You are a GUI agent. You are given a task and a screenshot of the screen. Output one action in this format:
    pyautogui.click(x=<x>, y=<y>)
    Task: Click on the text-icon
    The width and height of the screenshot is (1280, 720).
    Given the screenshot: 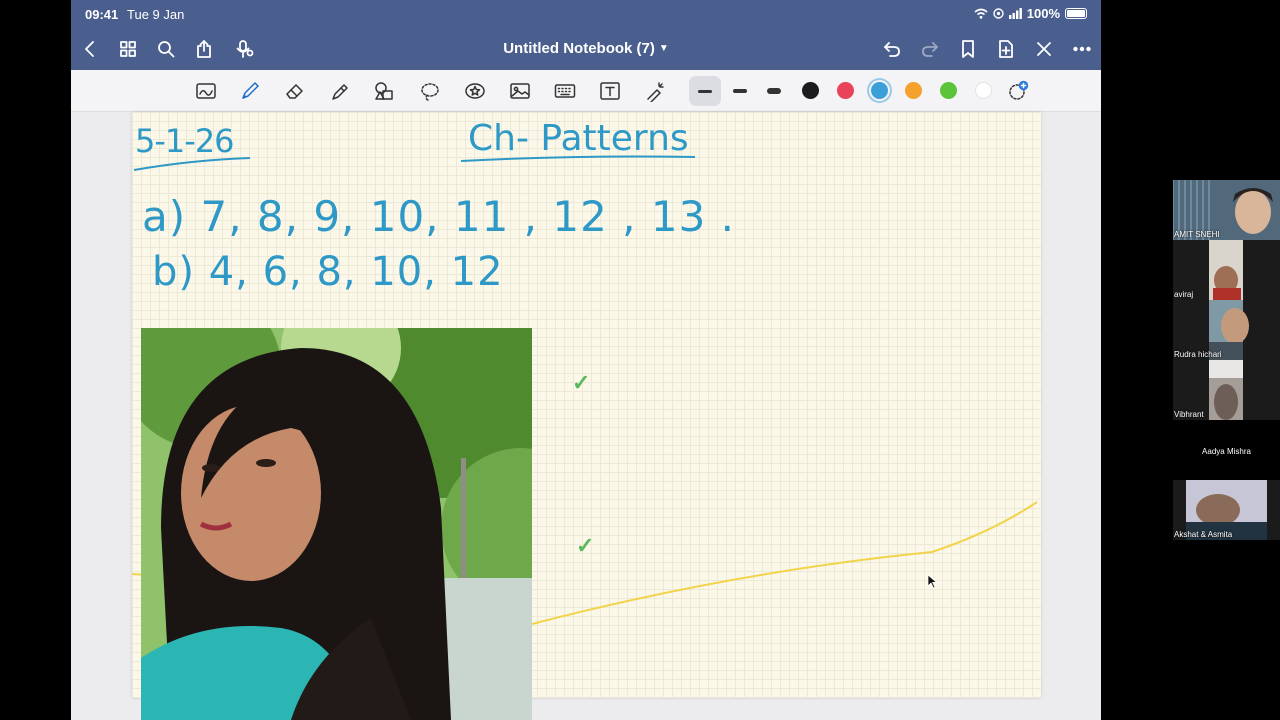 What is the action you would take?
    pyautogui.click(x=610, y=91)
    